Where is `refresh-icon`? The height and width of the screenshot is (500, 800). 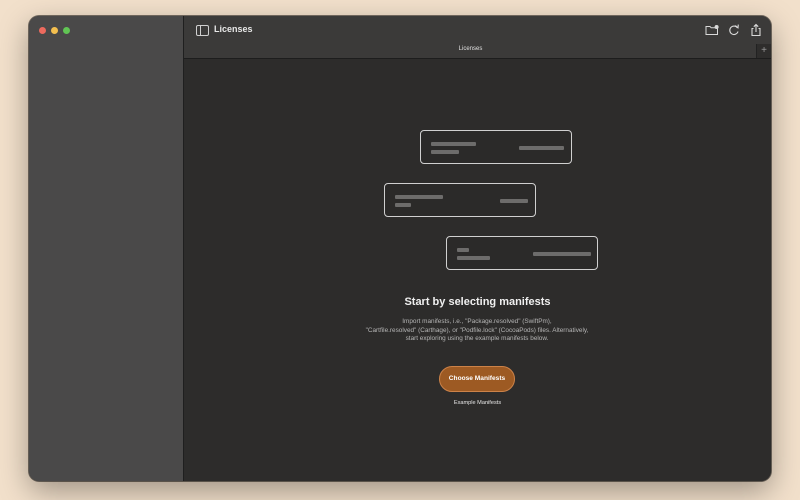
refresh-icon is located at coordinates (734, 30).